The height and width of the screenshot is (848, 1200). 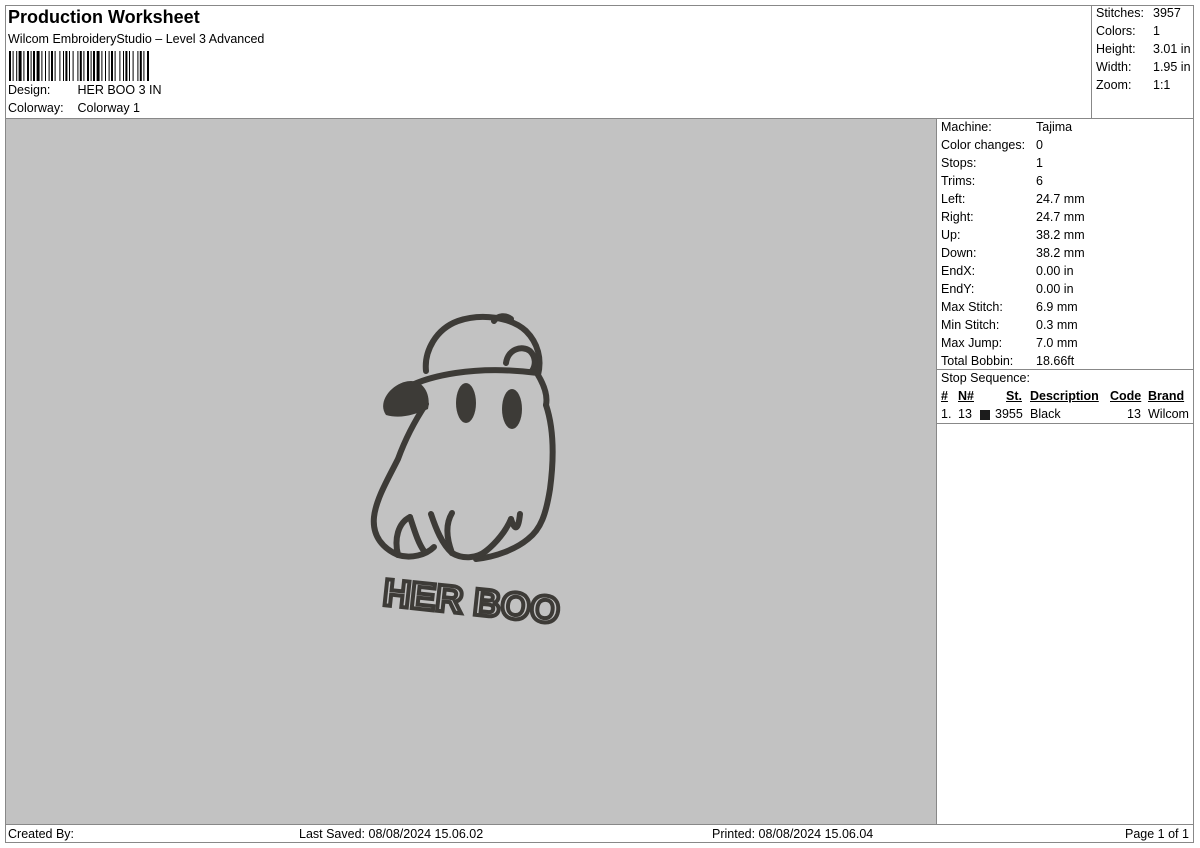 What do you see at coordinates (29, 90) in the screenshot?
I see `design-label: Design:` at bounding box center [29, 90].